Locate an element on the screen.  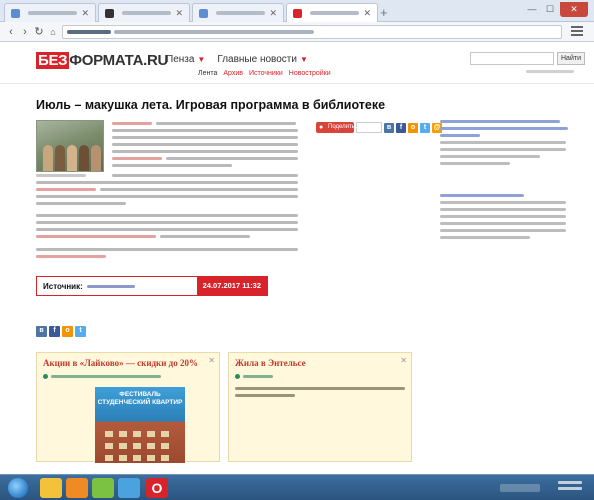
site-logo: БЕЗ ФОРМАТА.RU is located at coordinates (102, 60).